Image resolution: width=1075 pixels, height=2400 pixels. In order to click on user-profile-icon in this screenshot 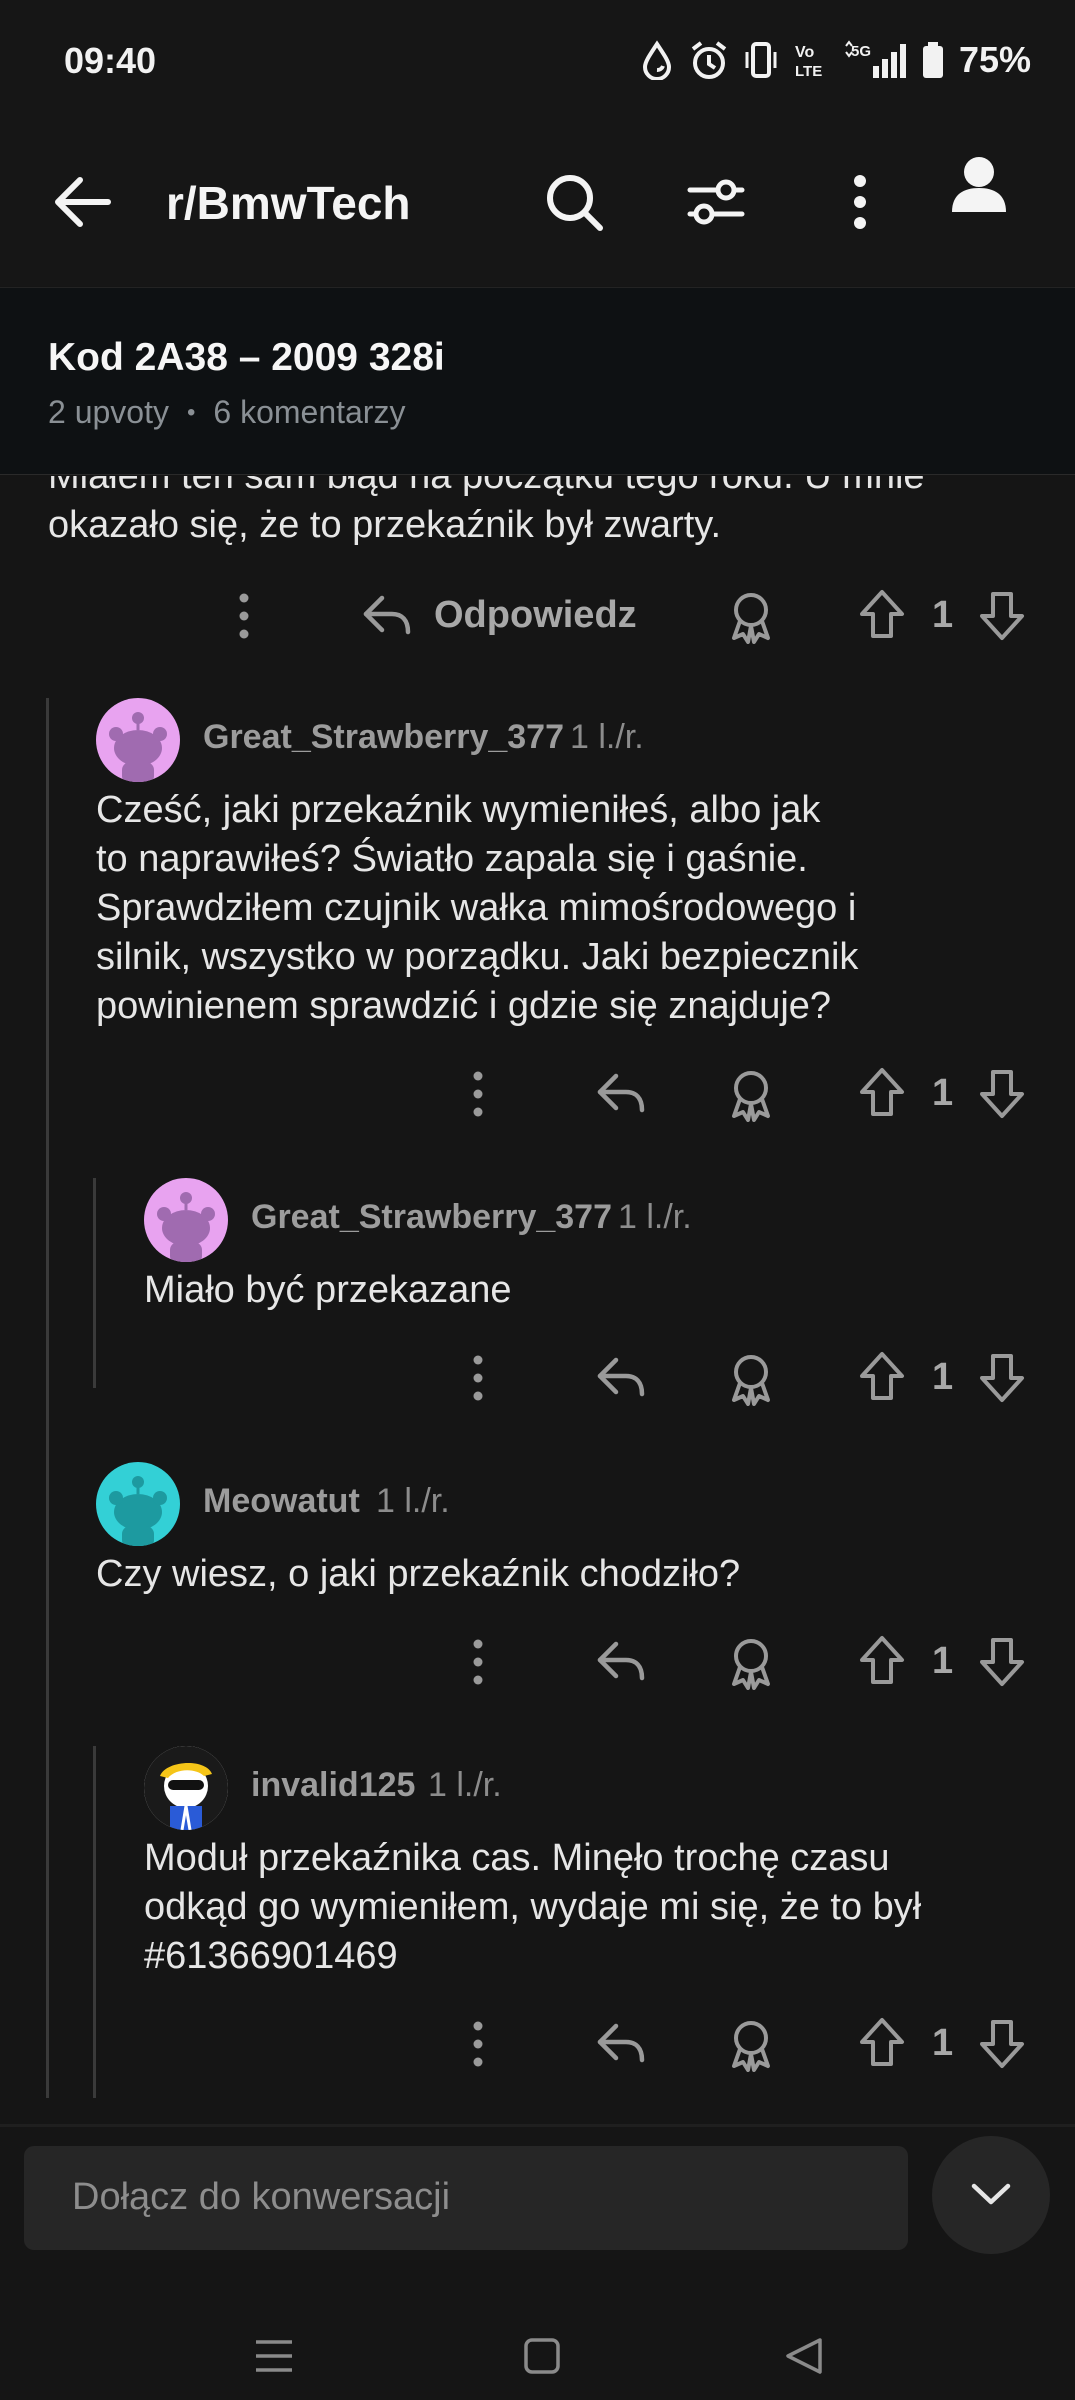, I will do `click(979, 184)`.